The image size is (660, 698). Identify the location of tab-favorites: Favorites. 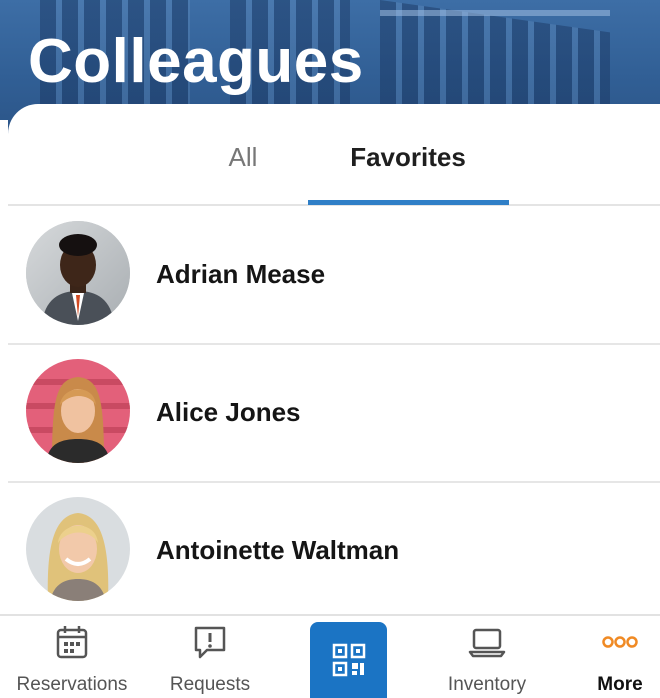
(408, 172).